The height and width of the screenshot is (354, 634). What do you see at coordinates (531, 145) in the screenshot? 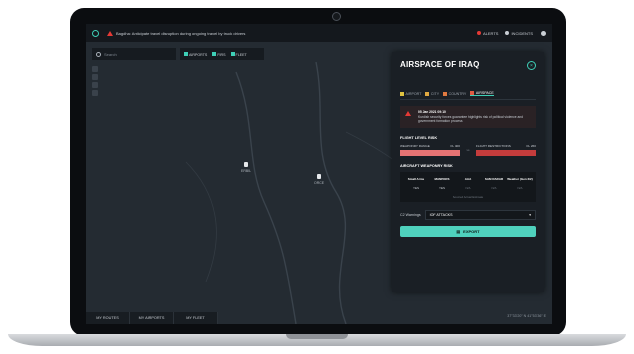
I see `flight-restrictions-value: FL 260` at bounding box center [531, 145].